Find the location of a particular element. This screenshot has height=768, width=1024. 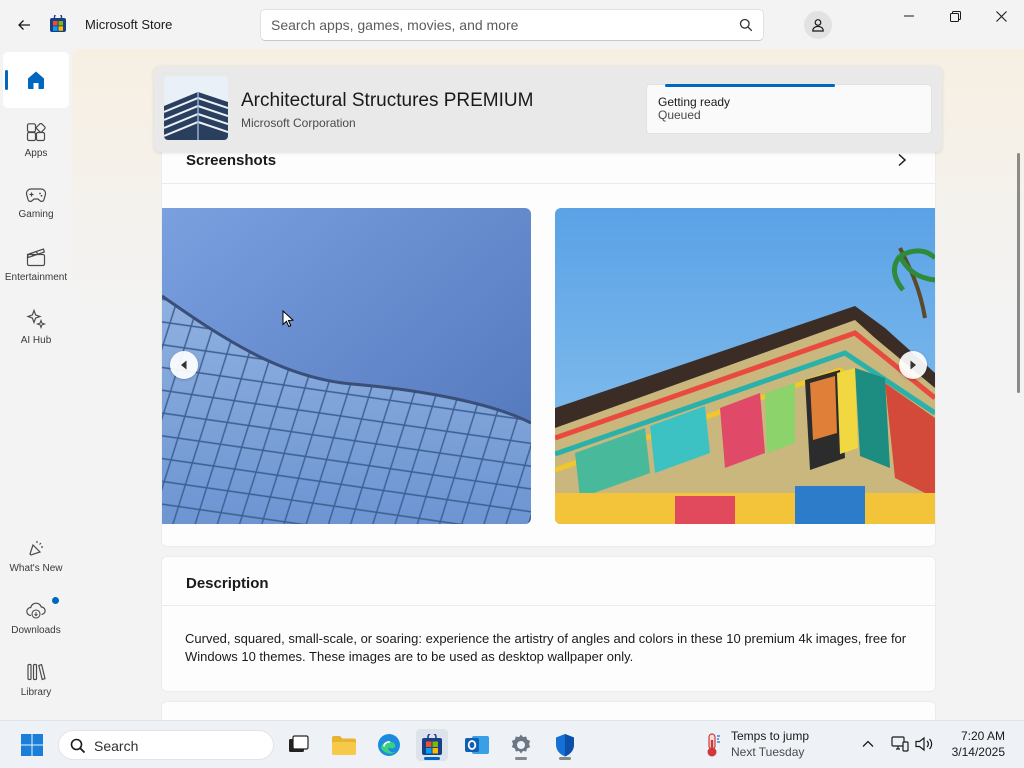

home-icon is located at coordinates (36, 80).